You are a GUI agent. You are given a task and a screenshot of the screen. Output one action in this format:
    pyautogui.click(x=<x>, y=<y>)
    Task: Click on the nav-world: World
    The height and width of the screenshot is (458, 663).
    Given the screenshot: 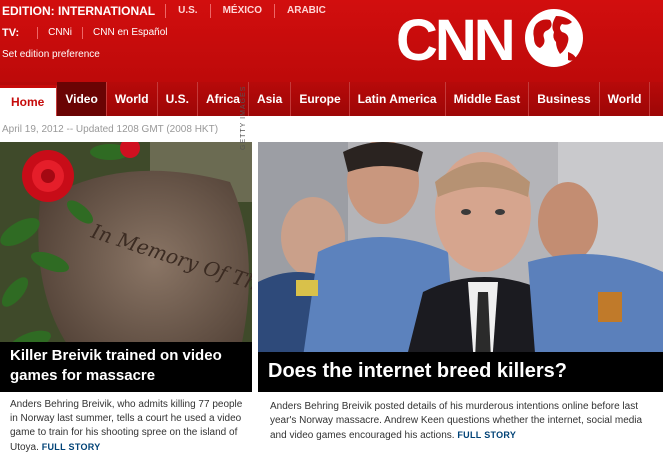 What is the action you would take?
    pyautogui.click(x=132, y=99)
    